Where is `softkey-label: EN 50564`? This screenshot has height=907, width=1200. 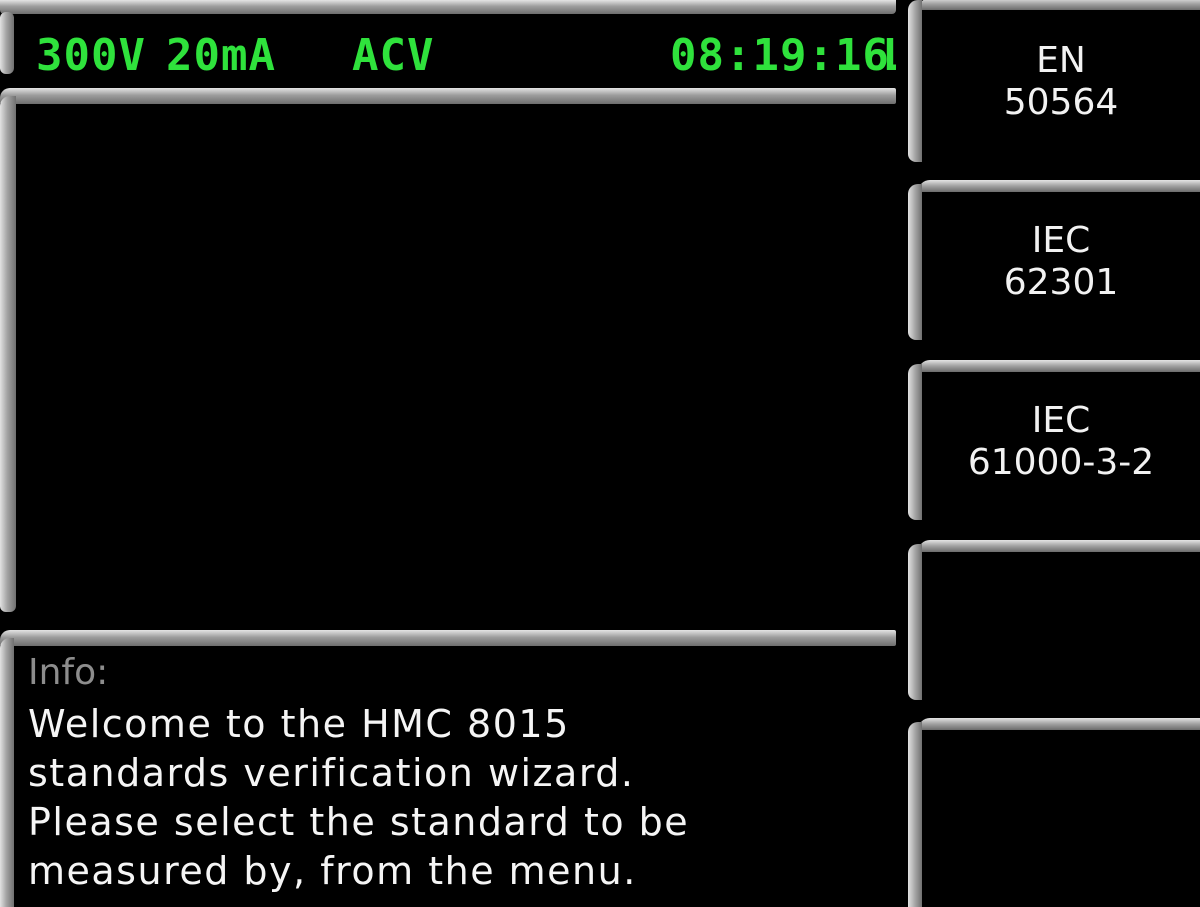
softkey-label: EN 50564 is located at coordinates (1061, 82).